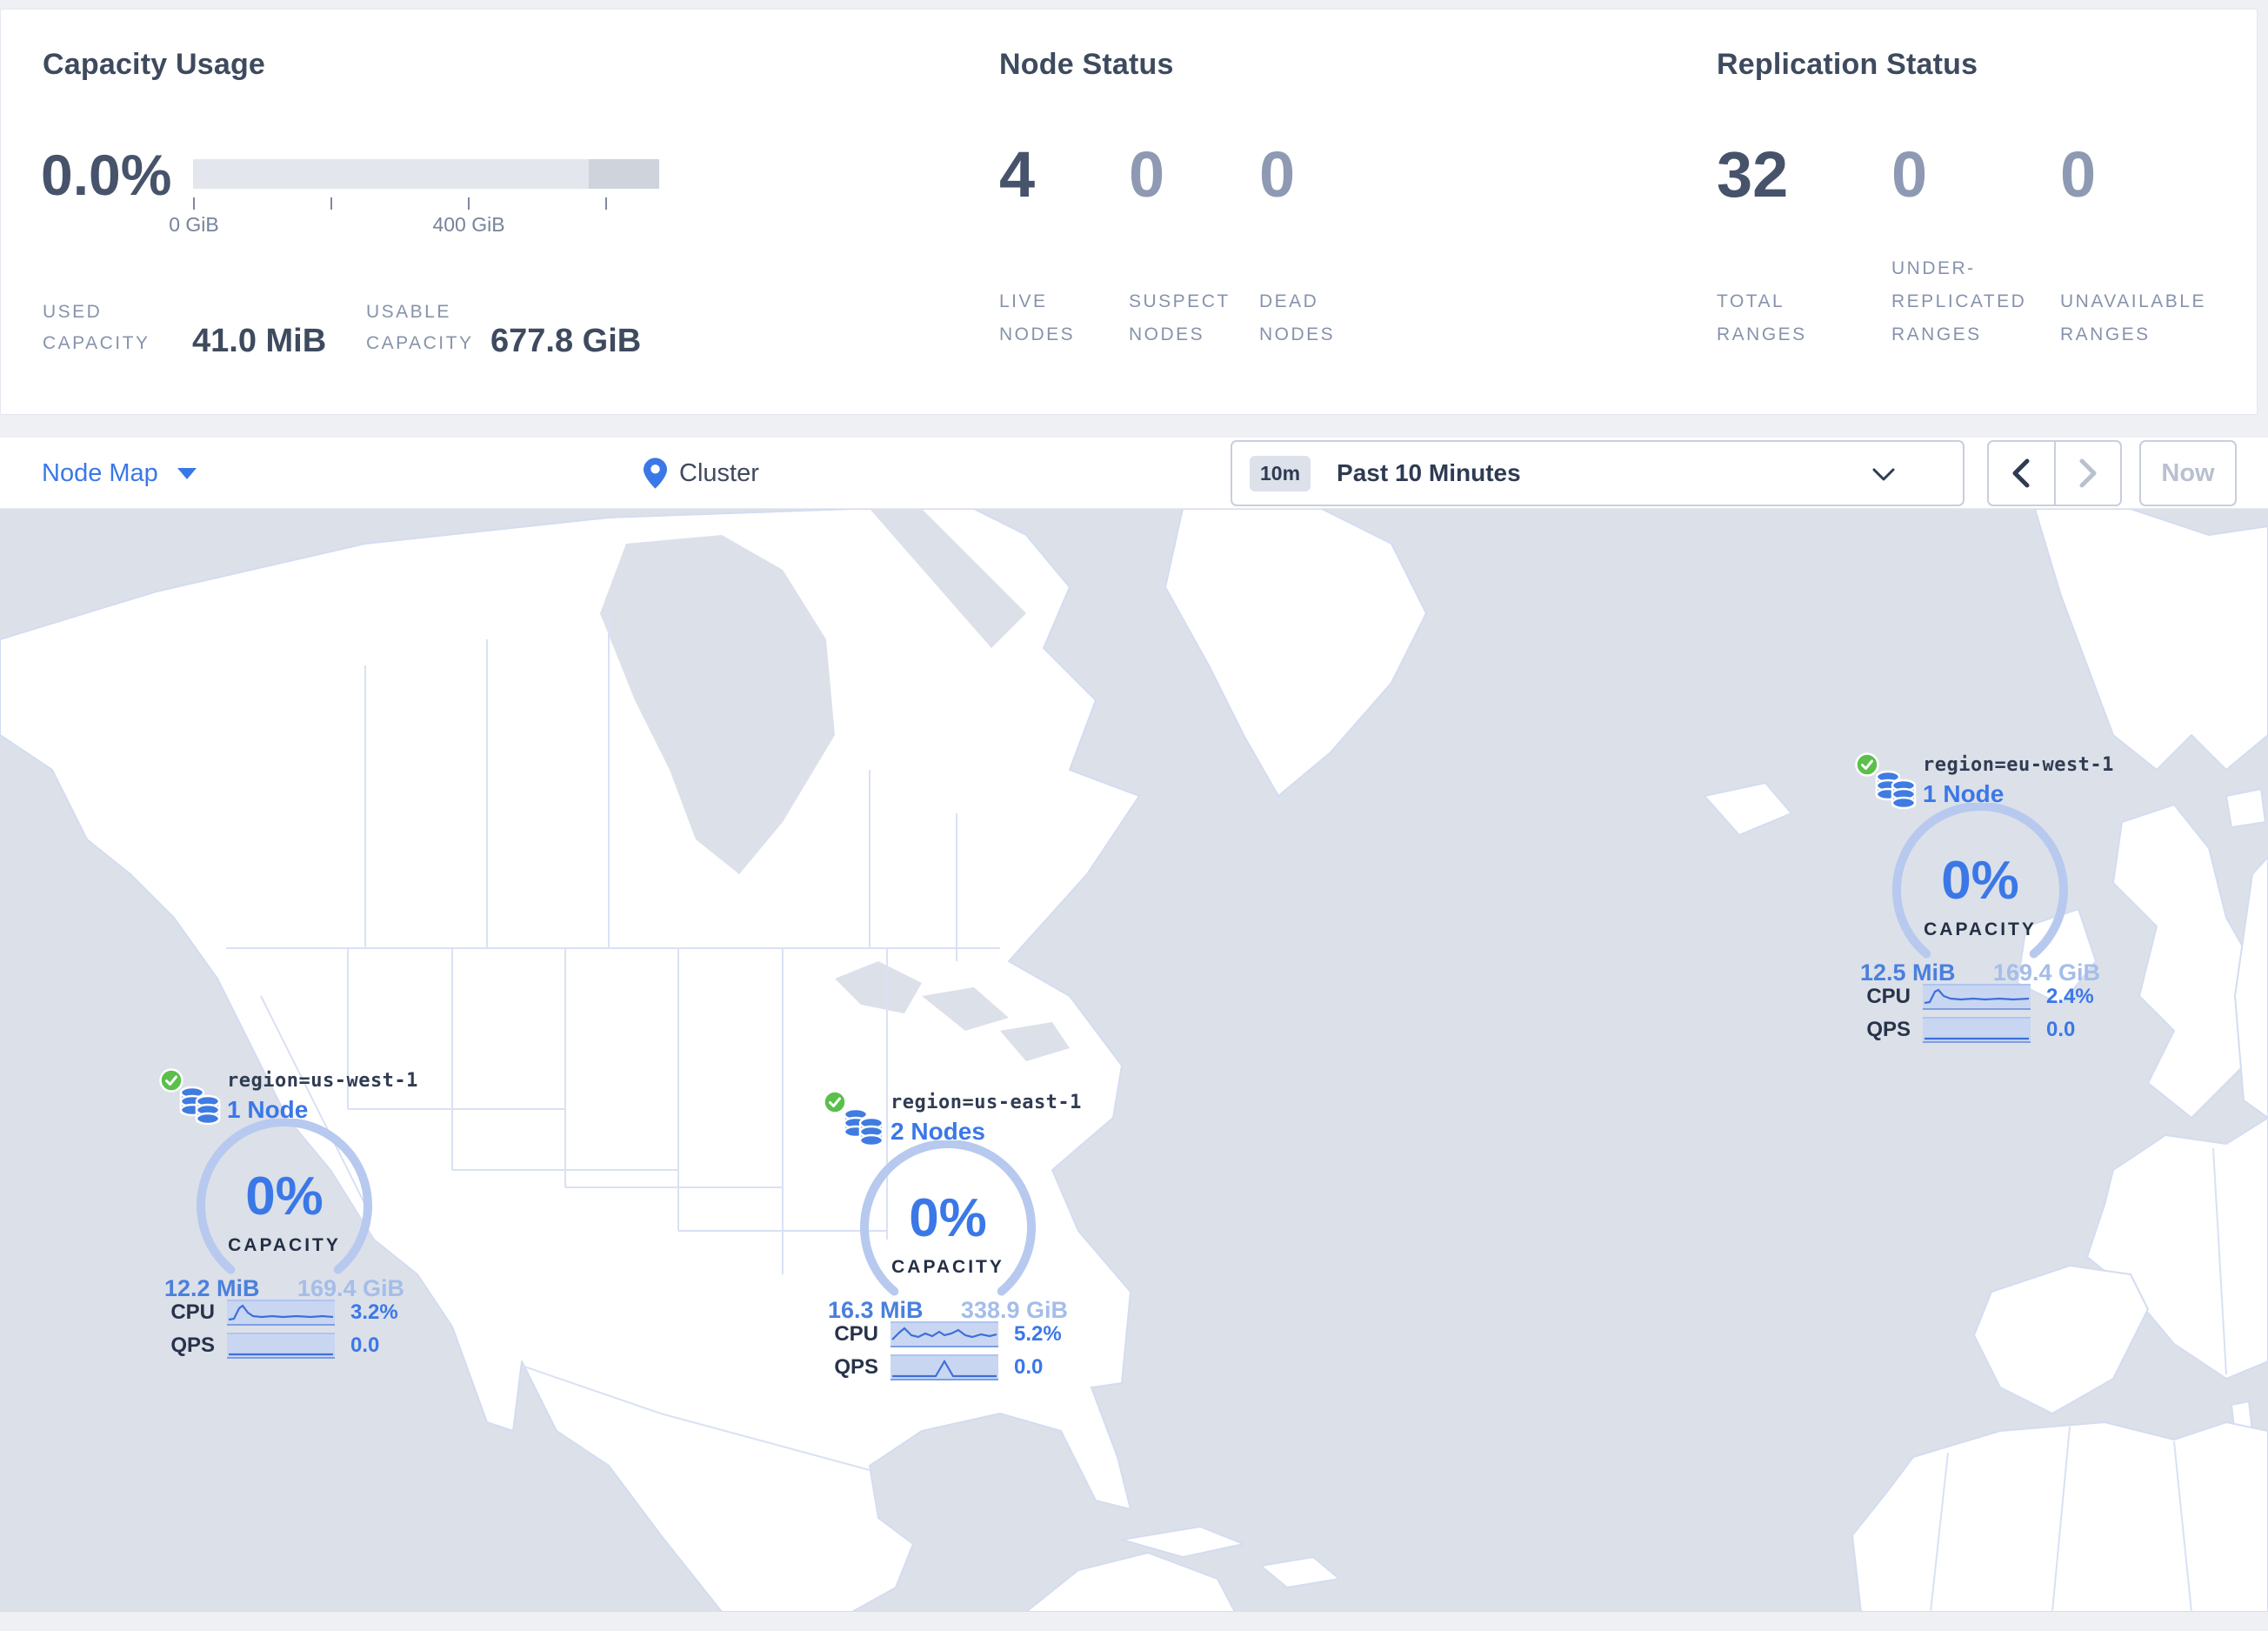 The image size is (2268, 1631). What do you see at coordinates (1277, 174) in the screenshot?
I see `dead-nodes-count: 0` at bounding box center [1277, 174].